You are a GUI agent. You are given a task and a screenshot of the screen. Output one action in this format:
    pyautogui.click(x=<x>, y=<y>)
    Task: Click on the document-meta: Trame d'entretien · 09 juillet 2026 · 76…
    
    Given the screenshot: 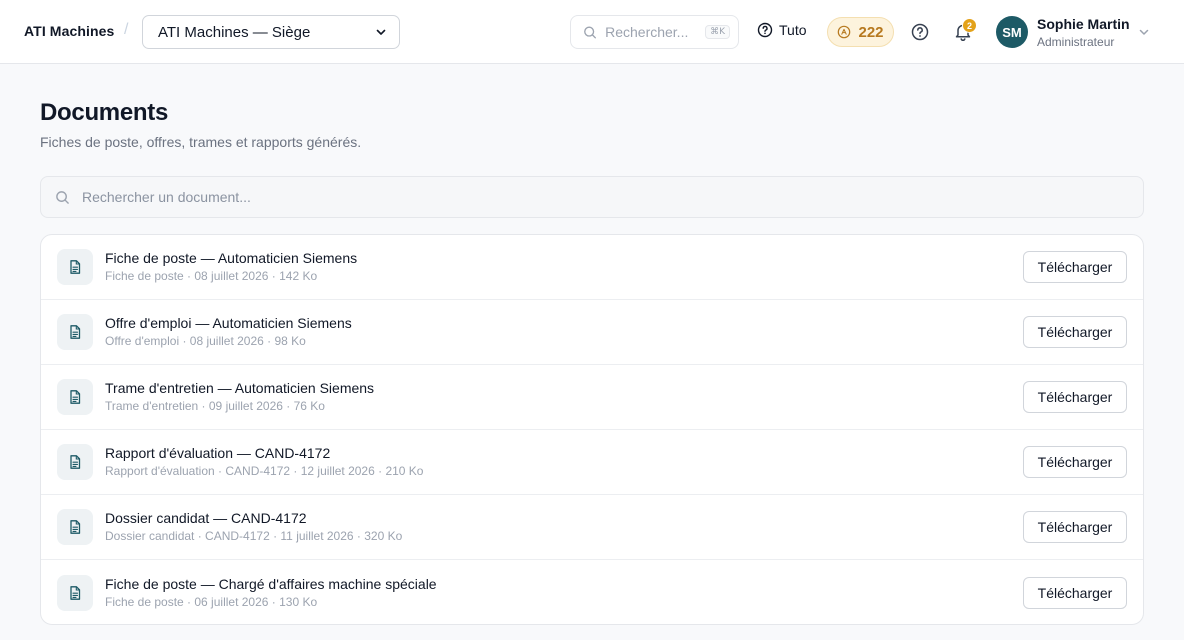 What is the action you would take?
    pyautogui.click(x=215, y=406)
    